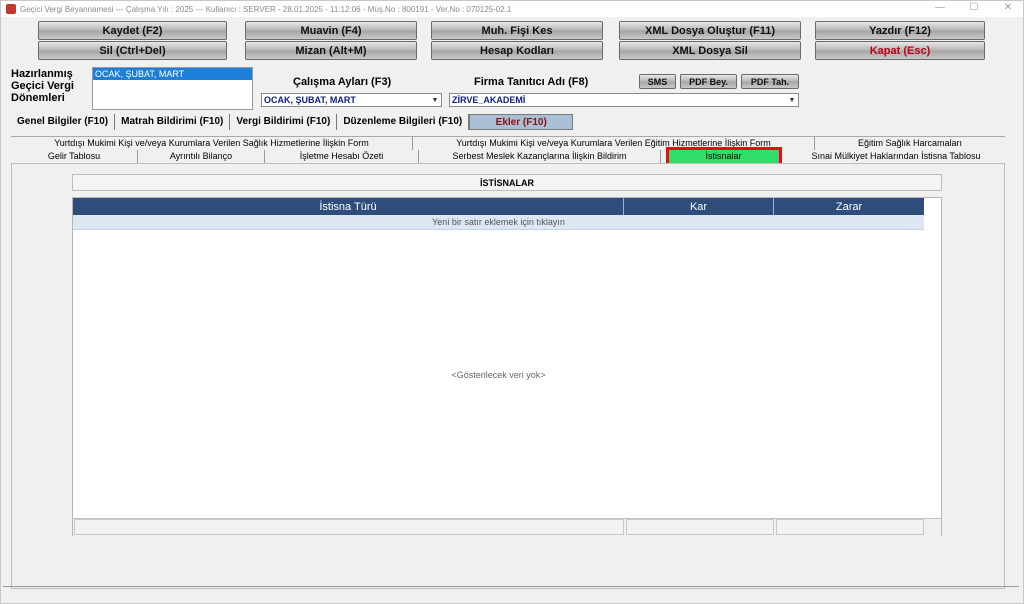 The image size is (1024, 604). I want to click on account-codes-button: Hesap Kodları, so click(517, 50).